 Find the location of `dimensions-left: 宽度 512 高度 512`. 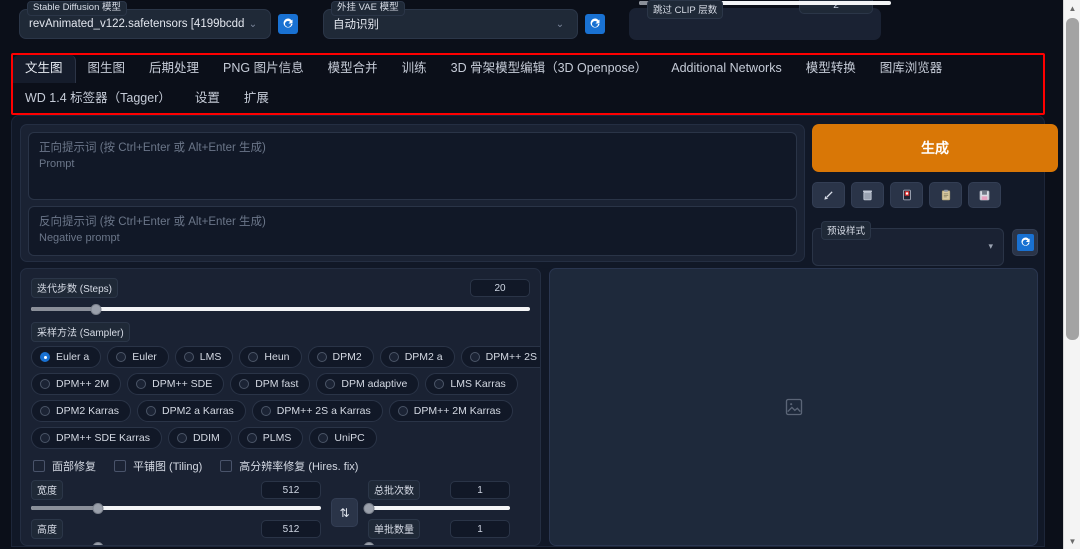

dimensions-left: 宽度 512 高度 512 is located at coordinates (176, 513).